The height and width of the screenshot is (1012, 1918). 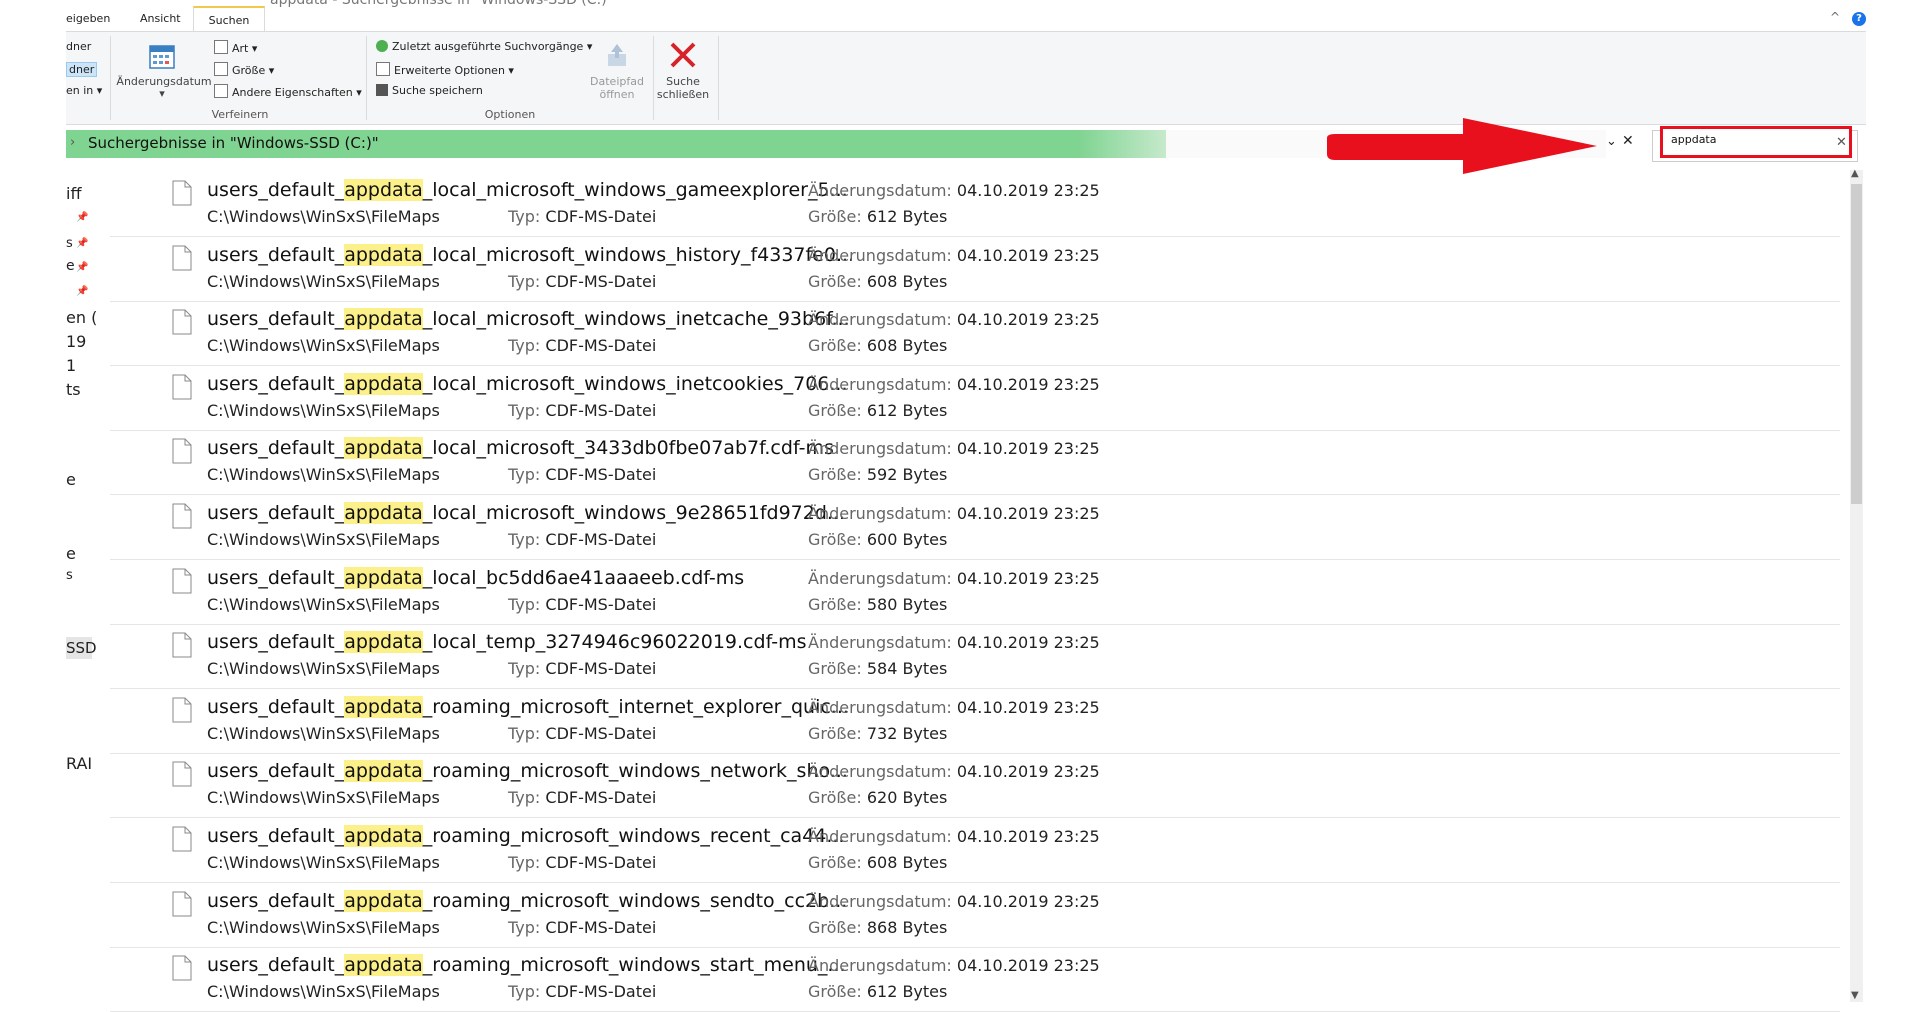 What do you see at coordinates (1835, 17) in the screenshot?
I see `ribbon-collapse-icon: ^` at bounding box center [1835, 17].